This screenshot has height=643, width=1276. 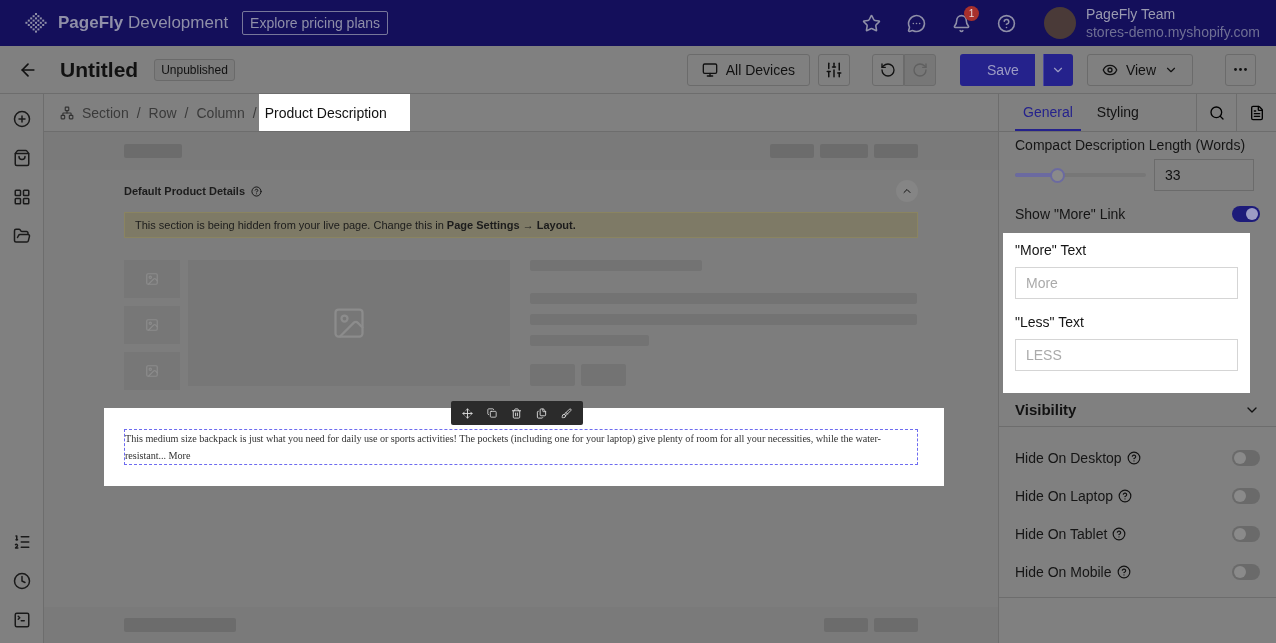 What do you see at coordinates (21, 620) in the screenshot?
I see `terminal-icon` at bounding box center [21, 620].